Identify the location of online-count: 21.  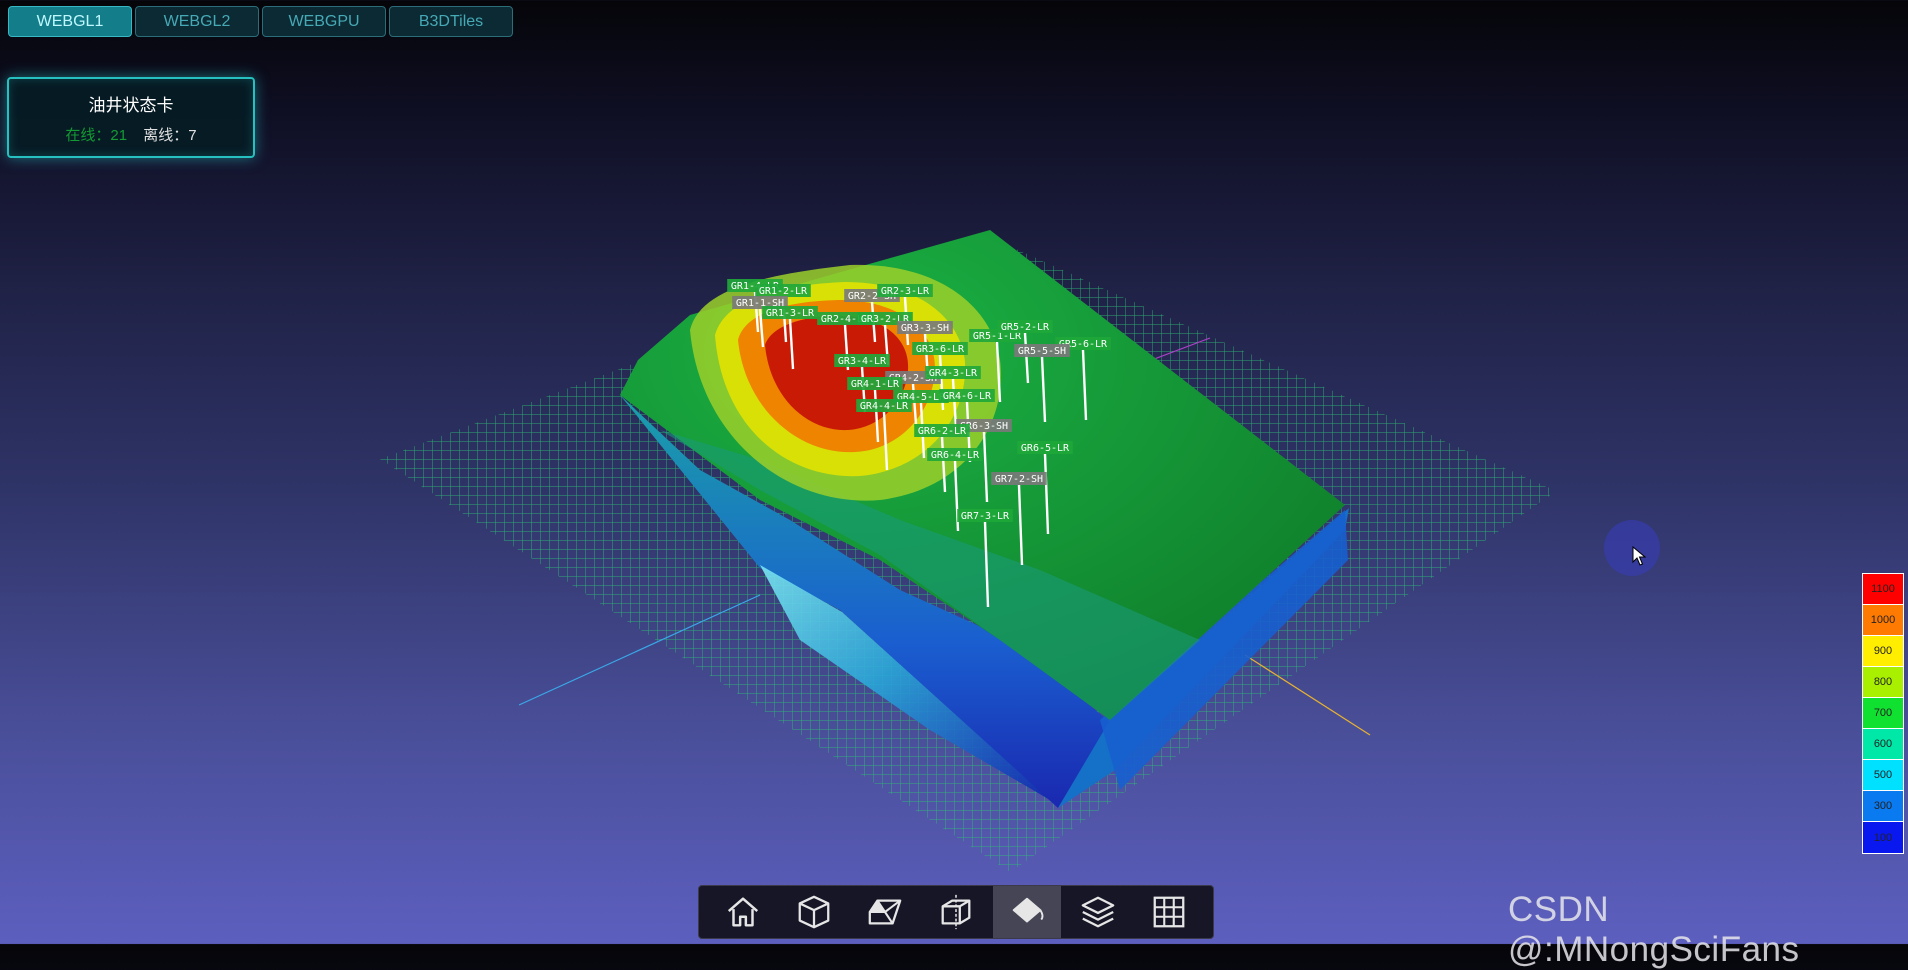
(119, 135).